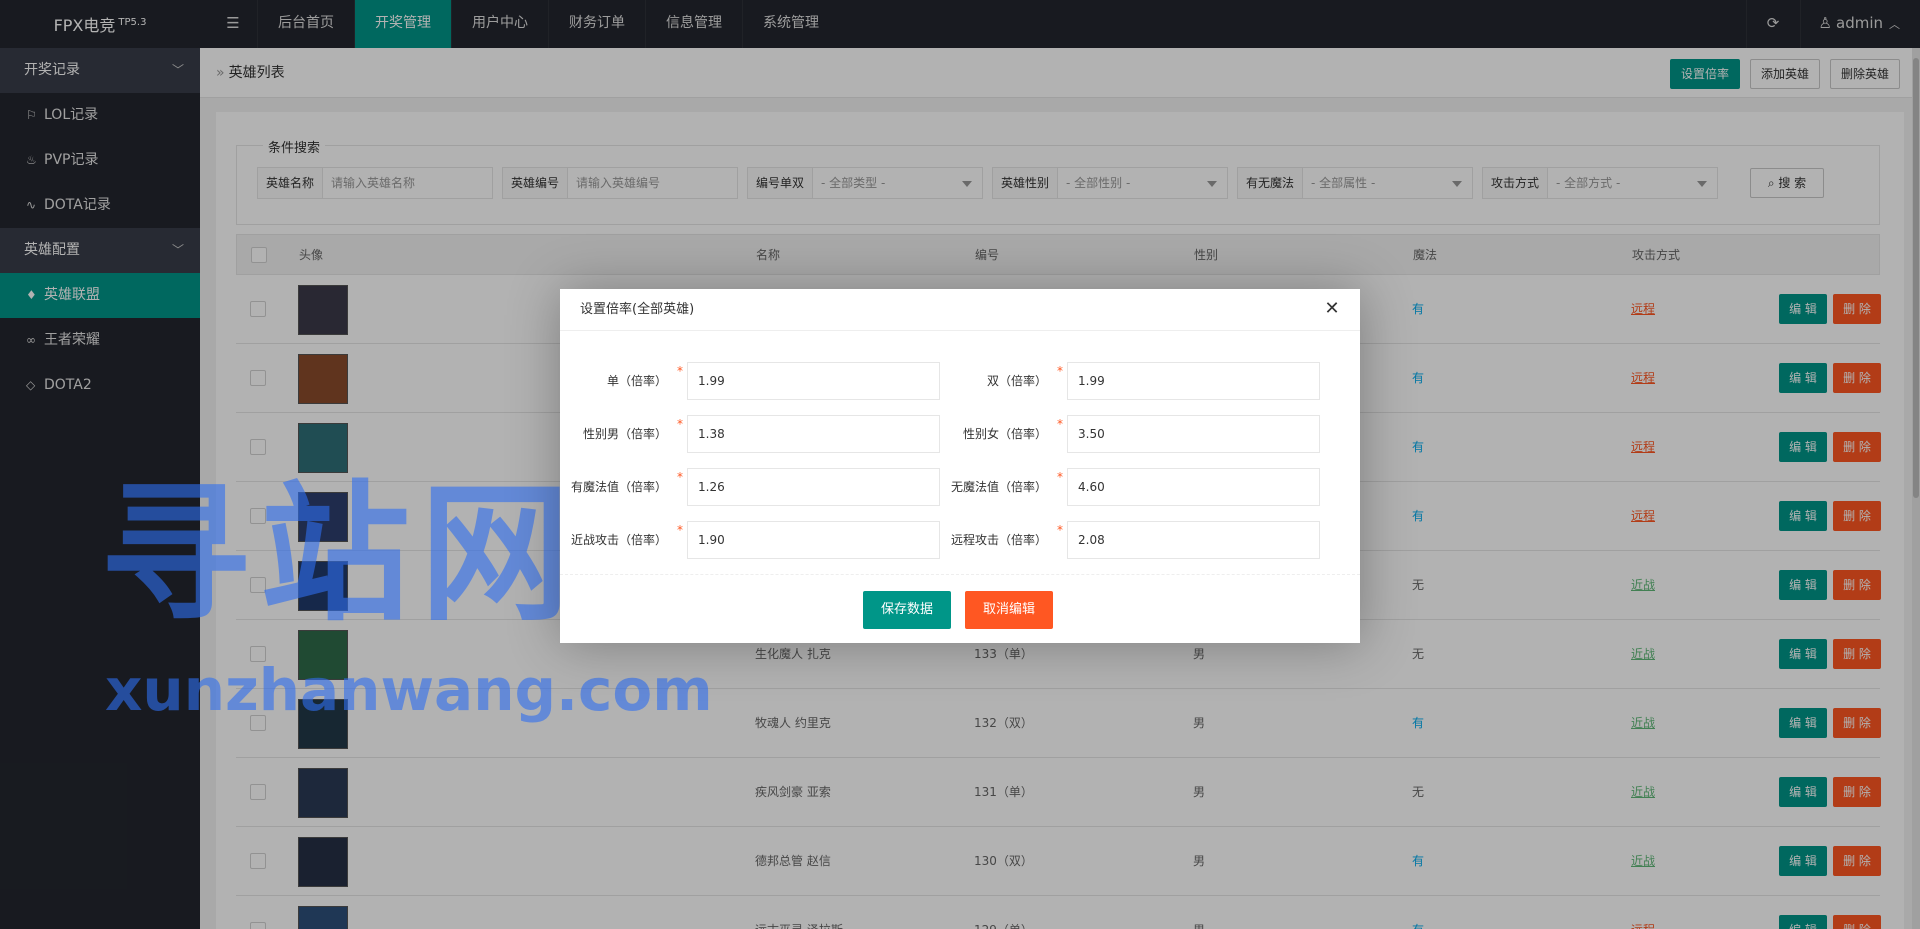 This screenshot has width=1920, height=929. I want to click on cancel-button: 取消编辑, so click(1009, 610).